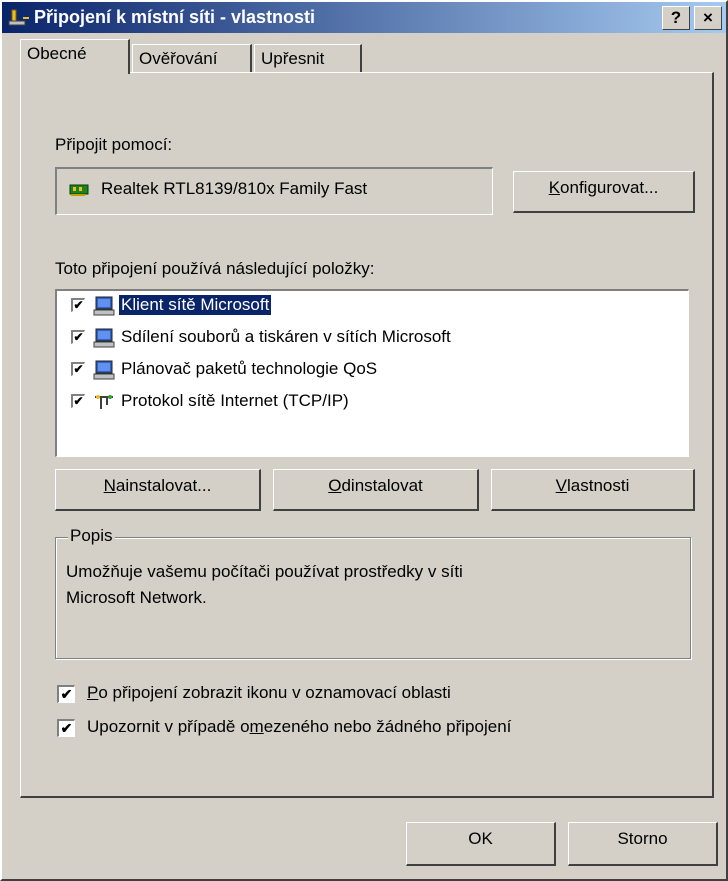 This screenshot has height=881, width=728. I want to click on cancel-button: Storno, so click(643, 844).